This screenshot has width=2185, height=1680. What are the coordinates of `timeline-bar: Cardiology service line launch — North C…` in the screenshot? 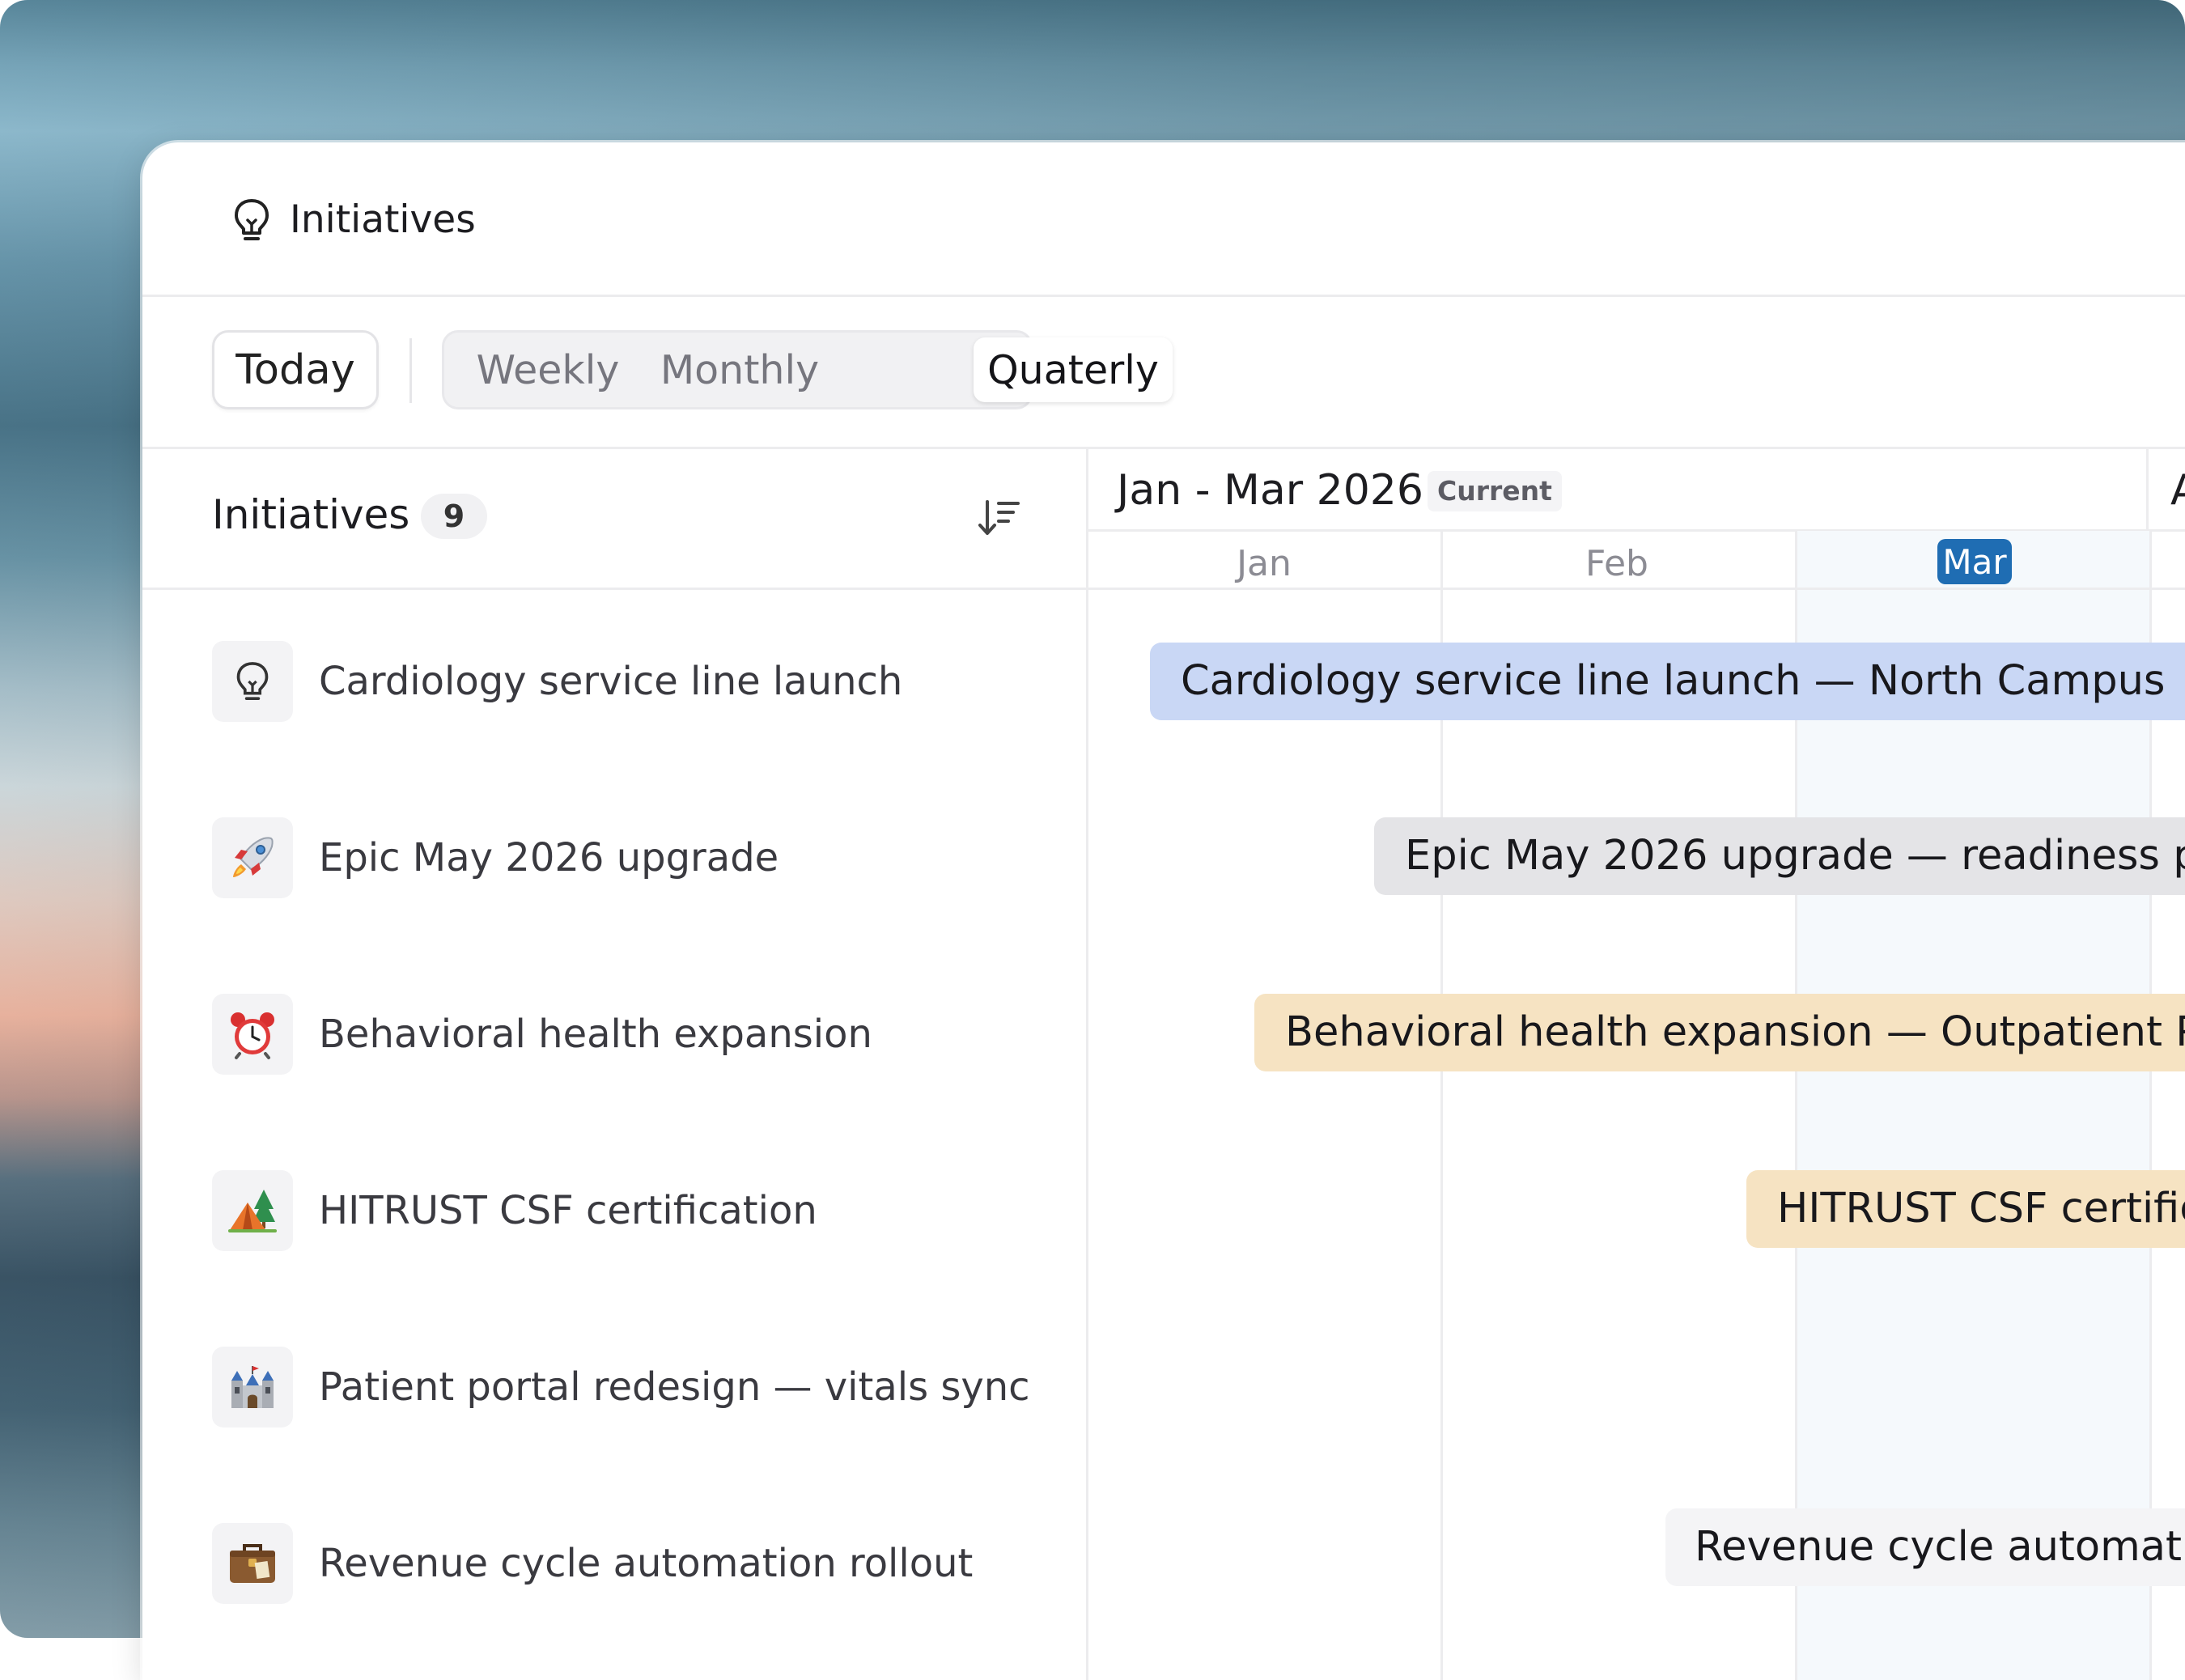 It's located at (1667, 681).